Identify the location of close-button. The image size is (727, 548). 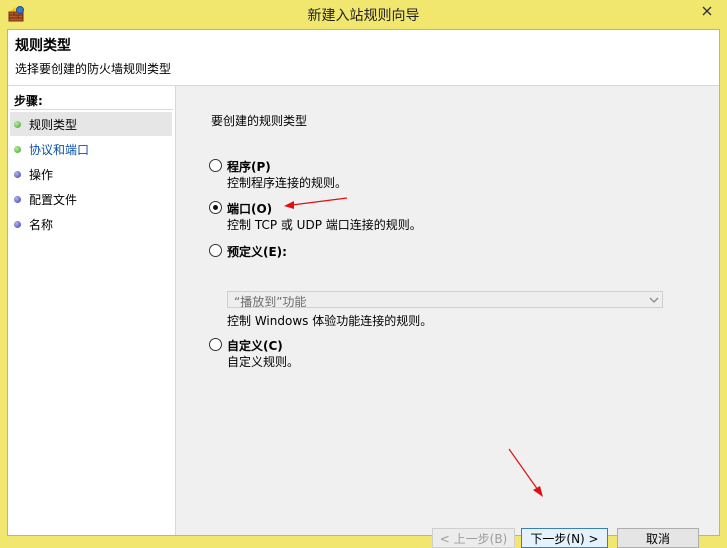
(707, 11).